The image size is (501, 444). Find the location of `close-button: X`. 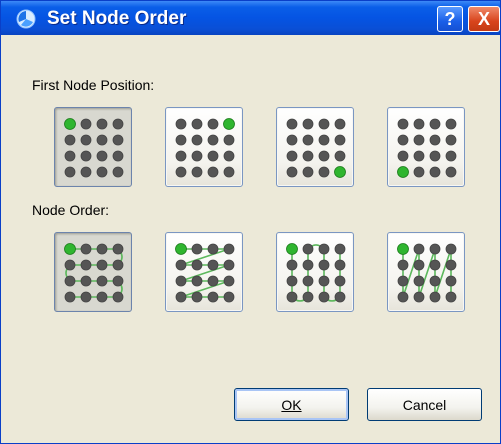

close-button: X is located at coordinates (484, 19).